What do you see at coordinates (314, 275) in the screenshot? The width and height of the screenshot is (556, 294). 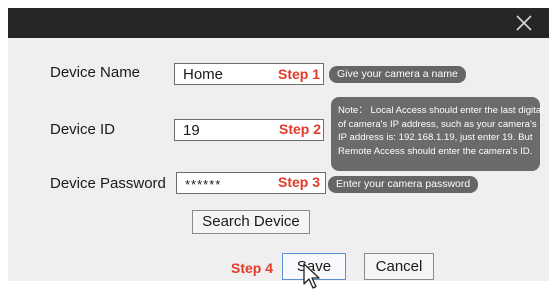 I see `mouse-pointer-icon` at bounding box center [314, 275].